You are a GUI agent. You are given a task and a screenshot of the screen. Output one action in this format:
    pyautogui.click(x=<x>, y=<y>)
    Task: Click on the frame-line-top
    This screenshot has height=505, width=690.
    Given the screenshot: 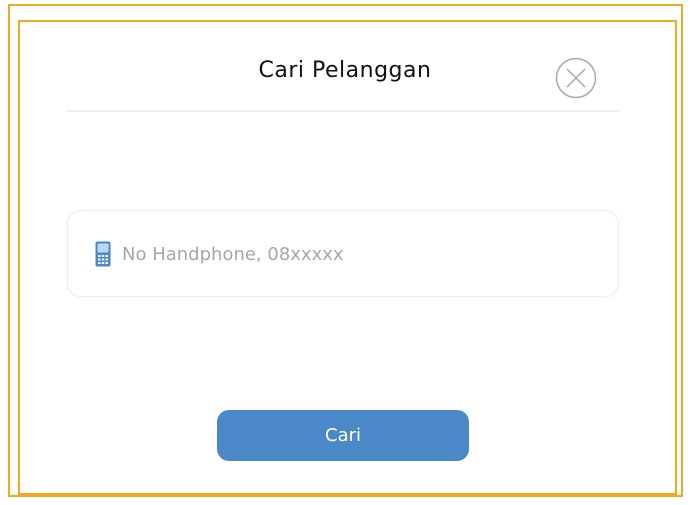 What is the action you would take?
    pyautogui.click(x=347, y=21)
    